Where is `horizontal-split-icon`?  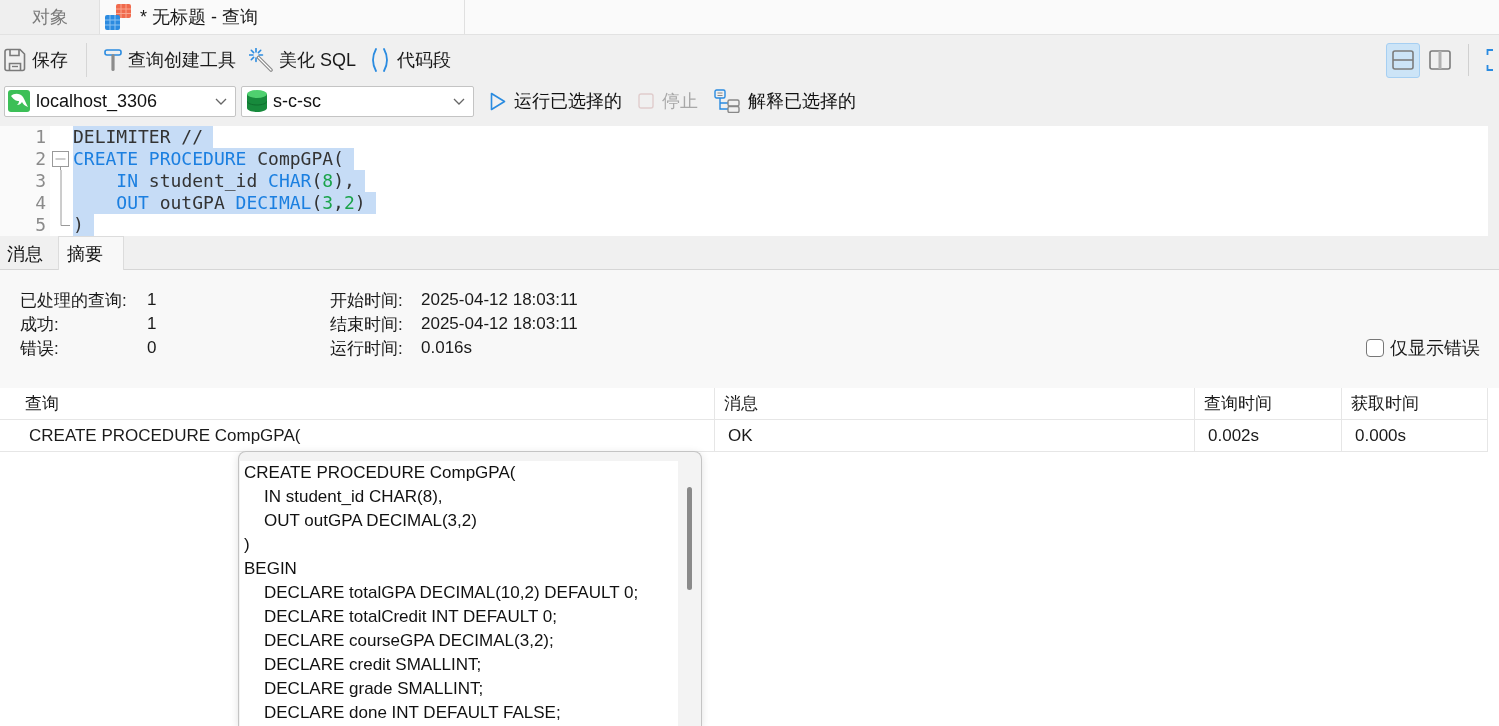 horizontal-split-icon is located at coordinates (1403, 60).